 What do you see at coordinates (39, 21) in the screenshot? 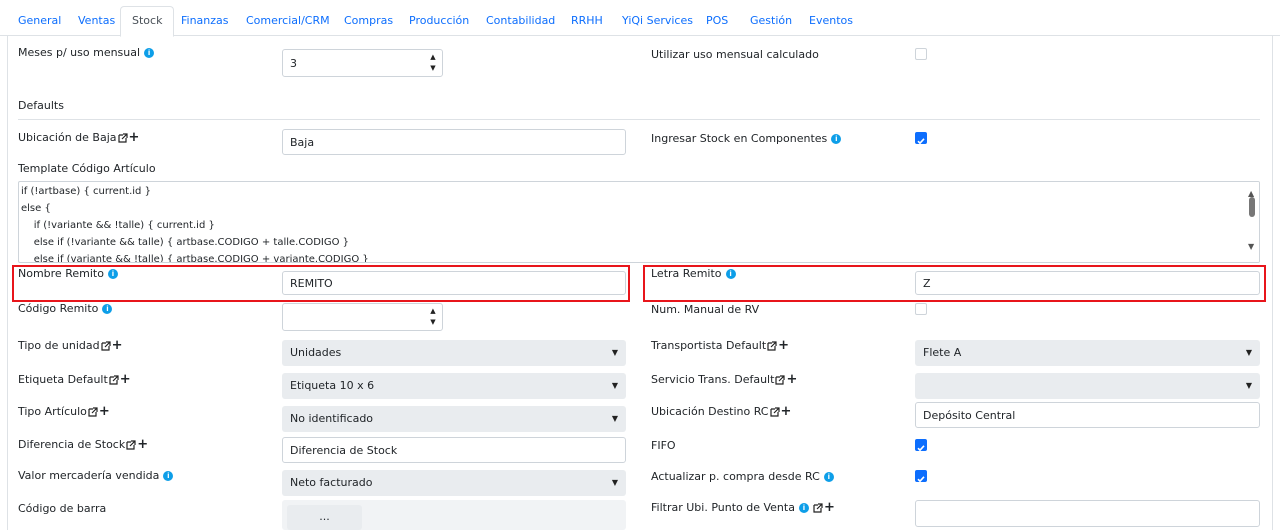
I see `tab-general: General` at bounding box center [39, 21].